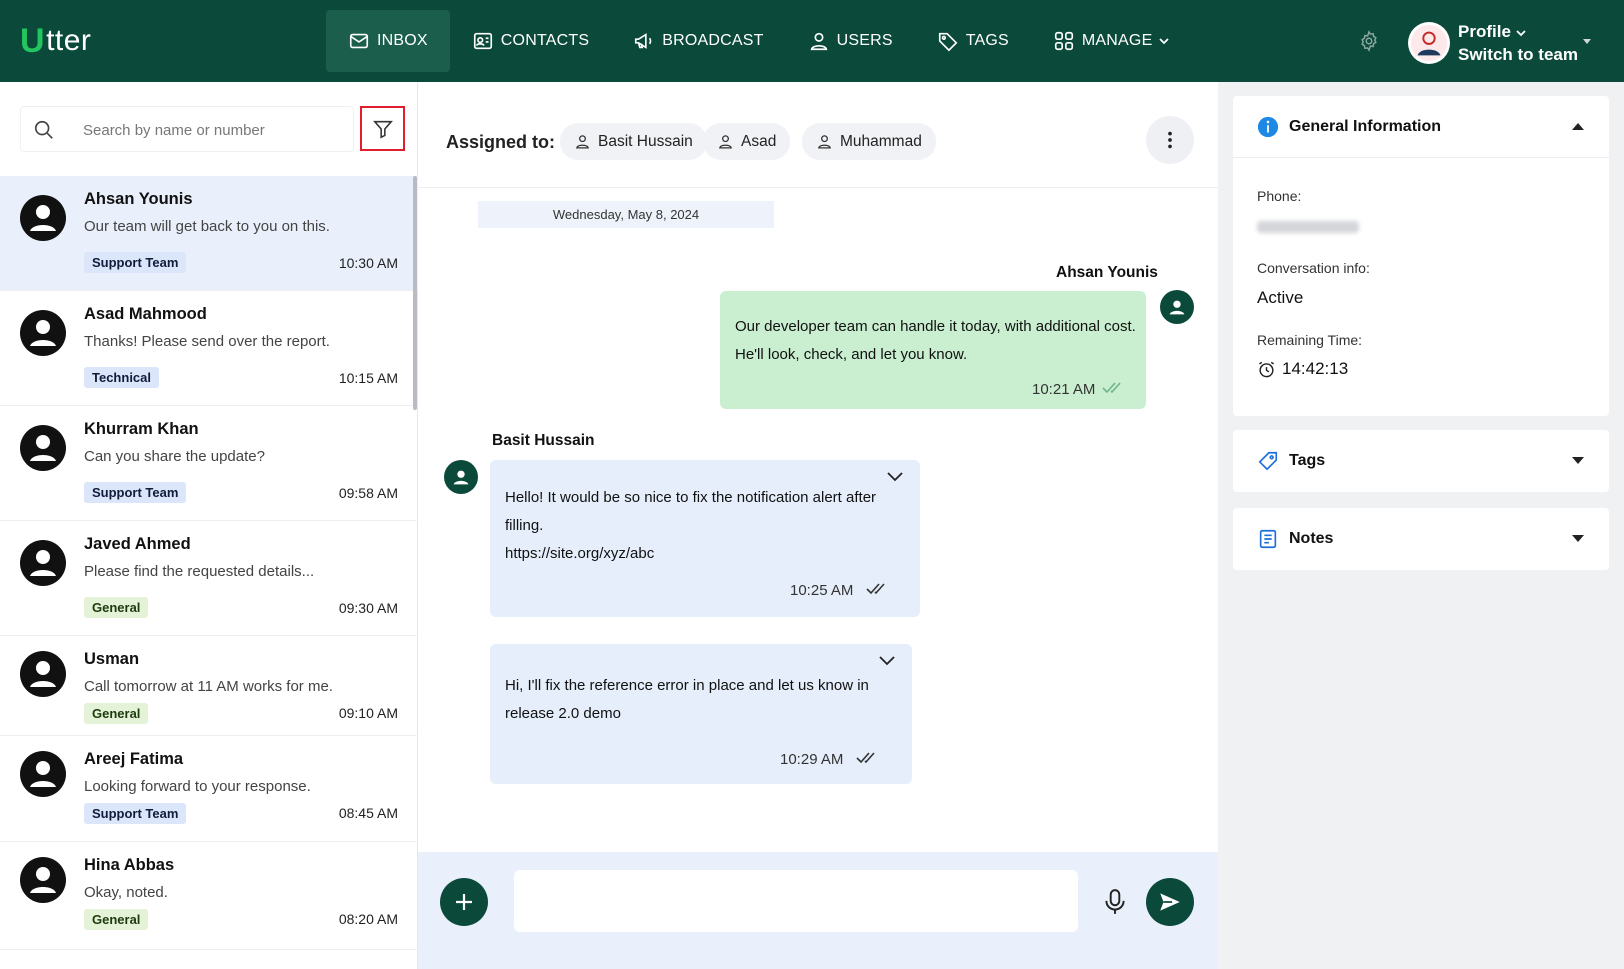 Image resolution: width=1624 pixels, height=969 pixels. What do you see at coordinates (209, 896) in the screenshot?
I see `conversation-item: Hina Abbas Okay, noted. General 08:20 AM` at bounding box center [209, 896].